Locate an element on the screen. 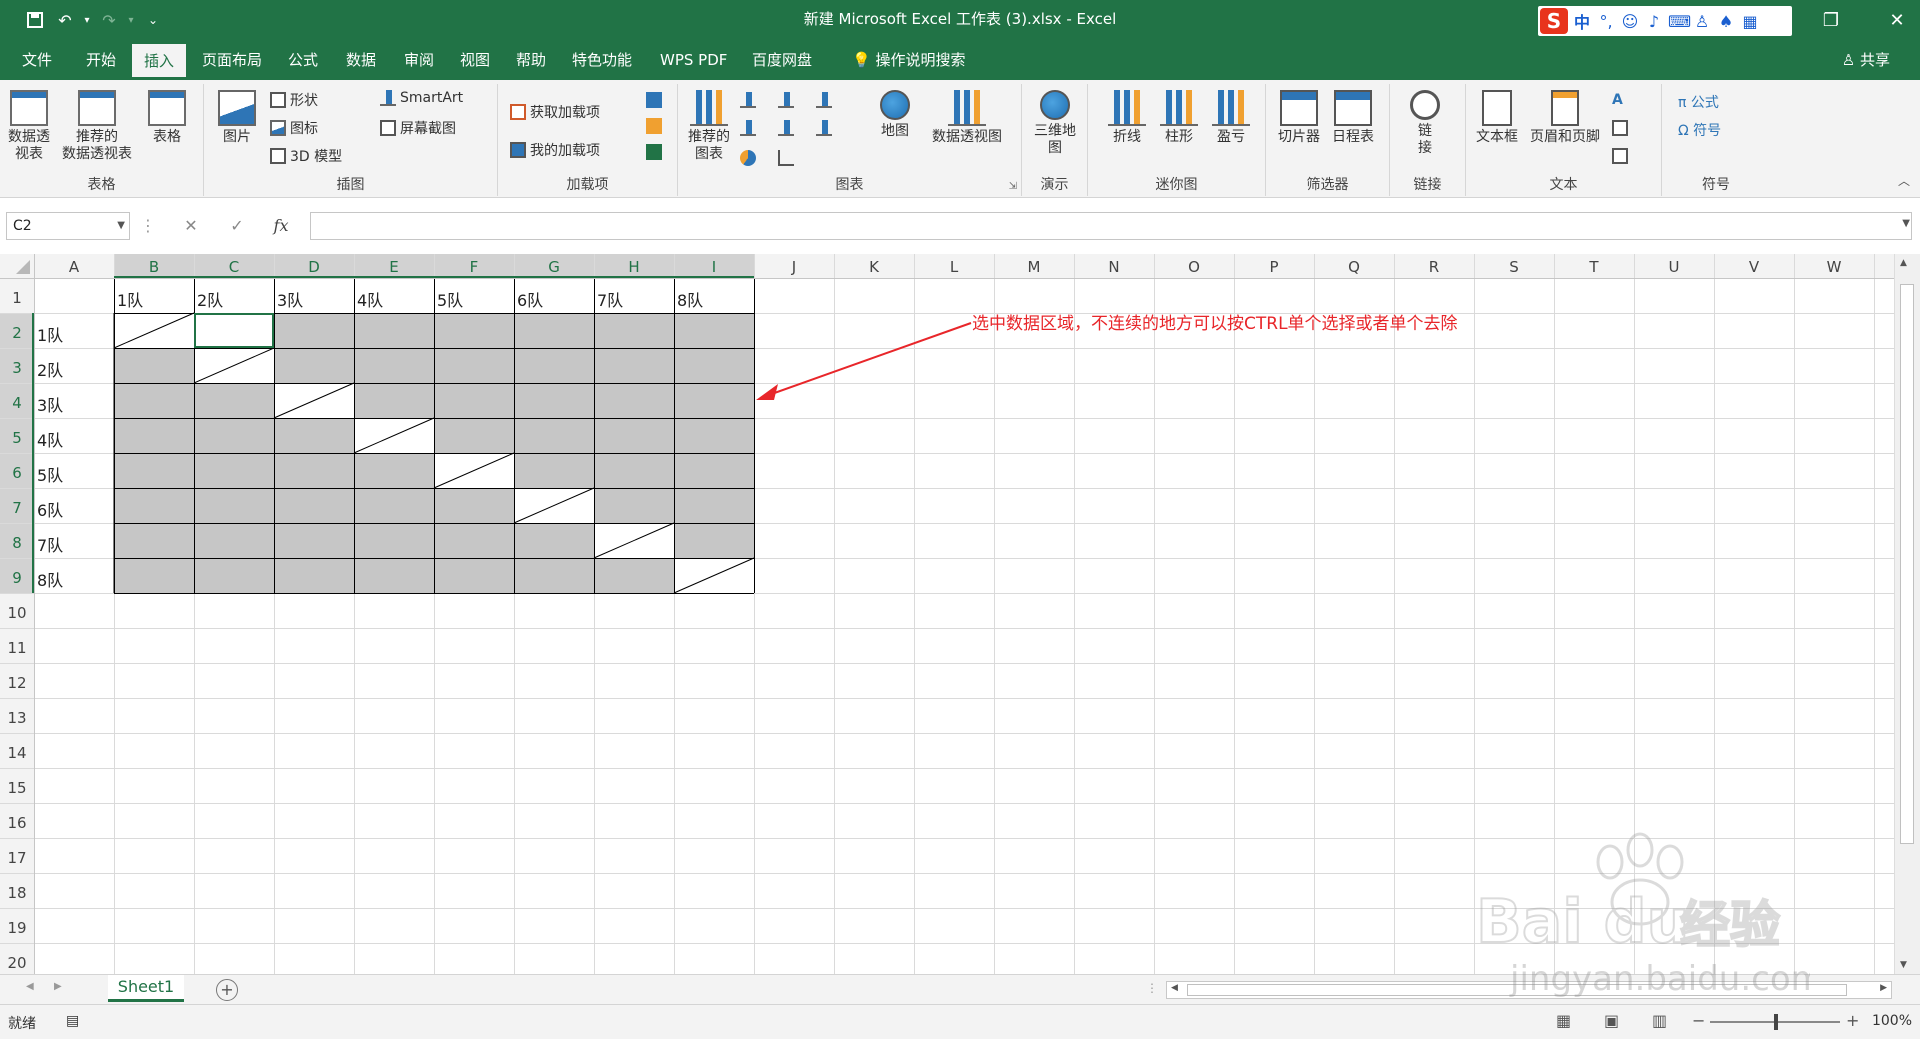  tab-insert: 插入 is located at coordinates (159, 62).